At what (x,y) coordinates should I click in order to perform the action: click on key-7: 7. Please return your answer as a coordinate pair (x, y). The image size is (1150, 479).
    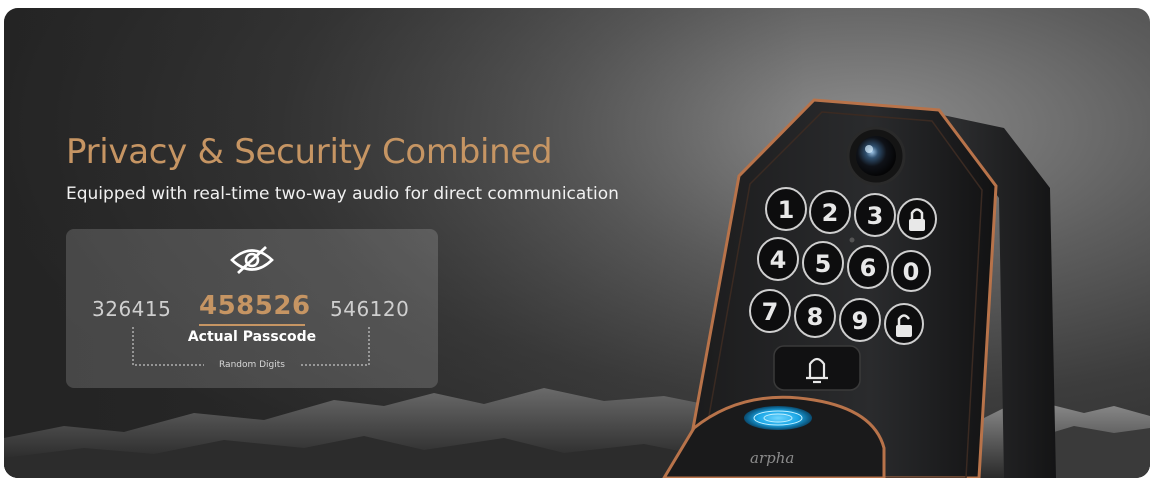
    Looking at the image, I should click on (770, 312).